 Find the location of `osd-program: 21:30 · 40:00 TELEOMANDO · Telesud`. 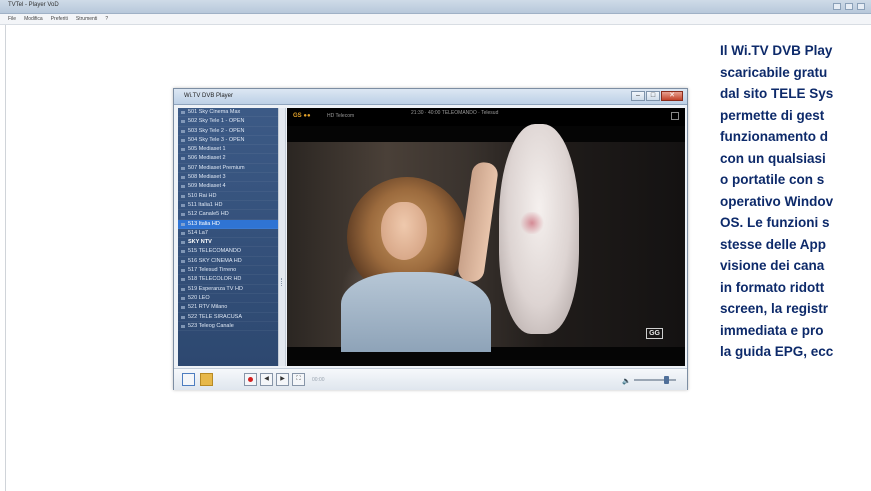

osd-program: 21:30 · 40:00 TELEOMANDO · Telesud is located at coordinates (455, 113).